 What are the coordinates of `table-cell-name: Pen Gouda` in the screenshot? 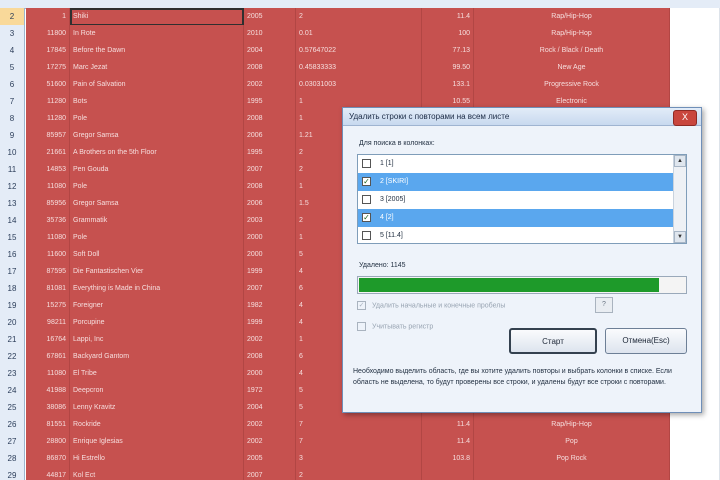 It's located at (157, 170).